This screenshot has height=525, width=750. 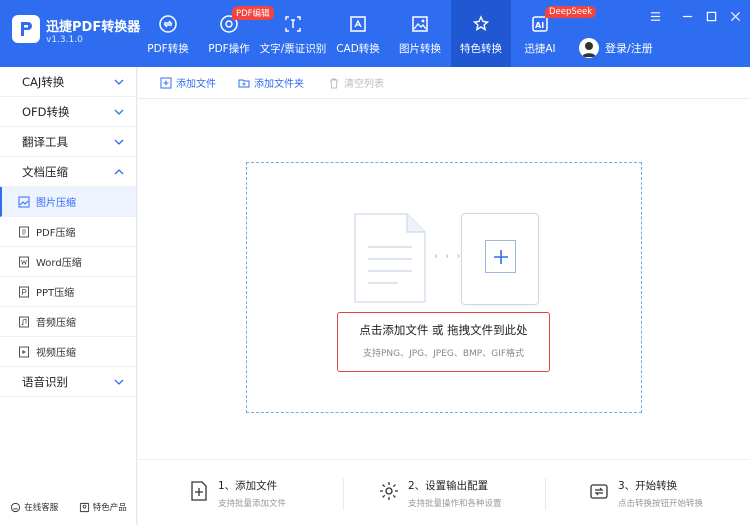 What do you see at coordinates (24, 352) in the screenshot?
I see `video-compress-icon` at bounding box center [24, 352].